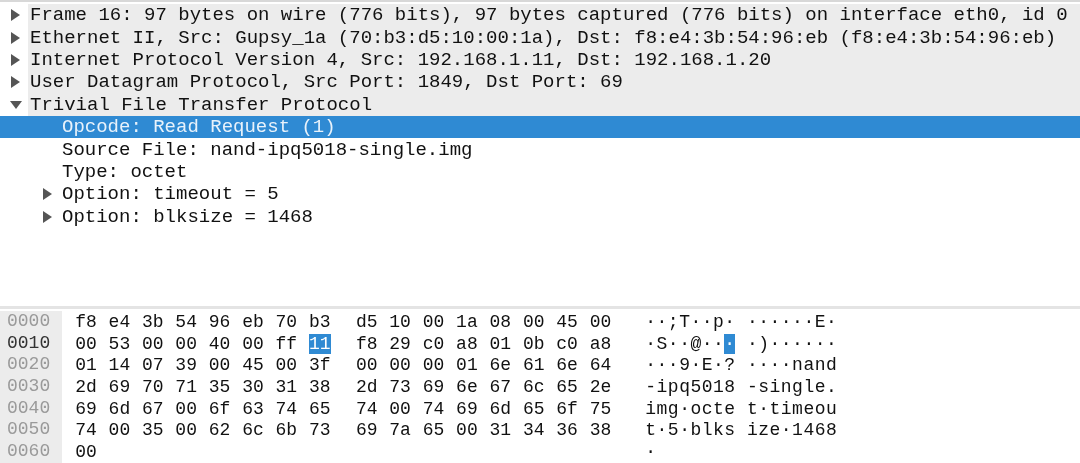 The height and width of the screenshot is (463, 1080). I want to click on ascii-char: E, so click(820, 321).